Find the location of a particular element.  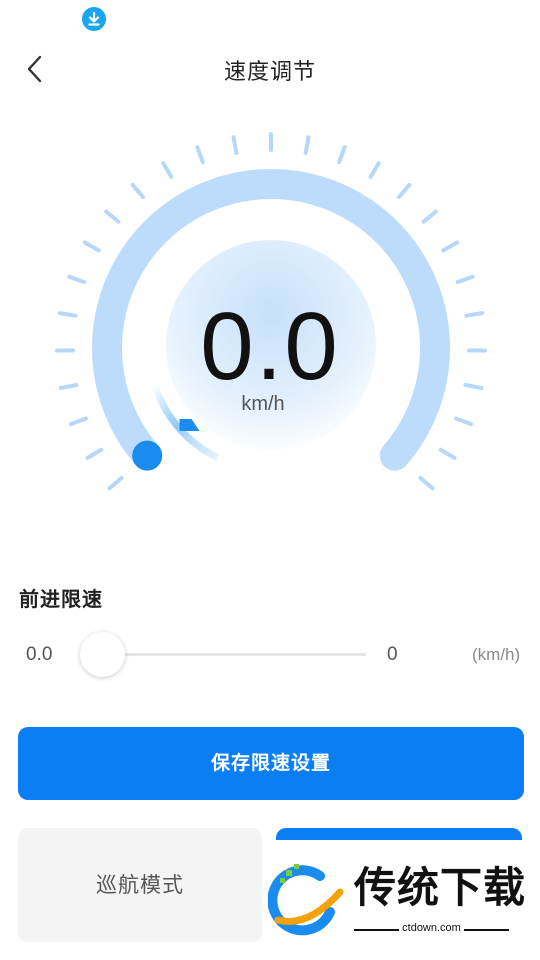

save-limit-button: 保存限速设置 is located at coordinates (271, 763).